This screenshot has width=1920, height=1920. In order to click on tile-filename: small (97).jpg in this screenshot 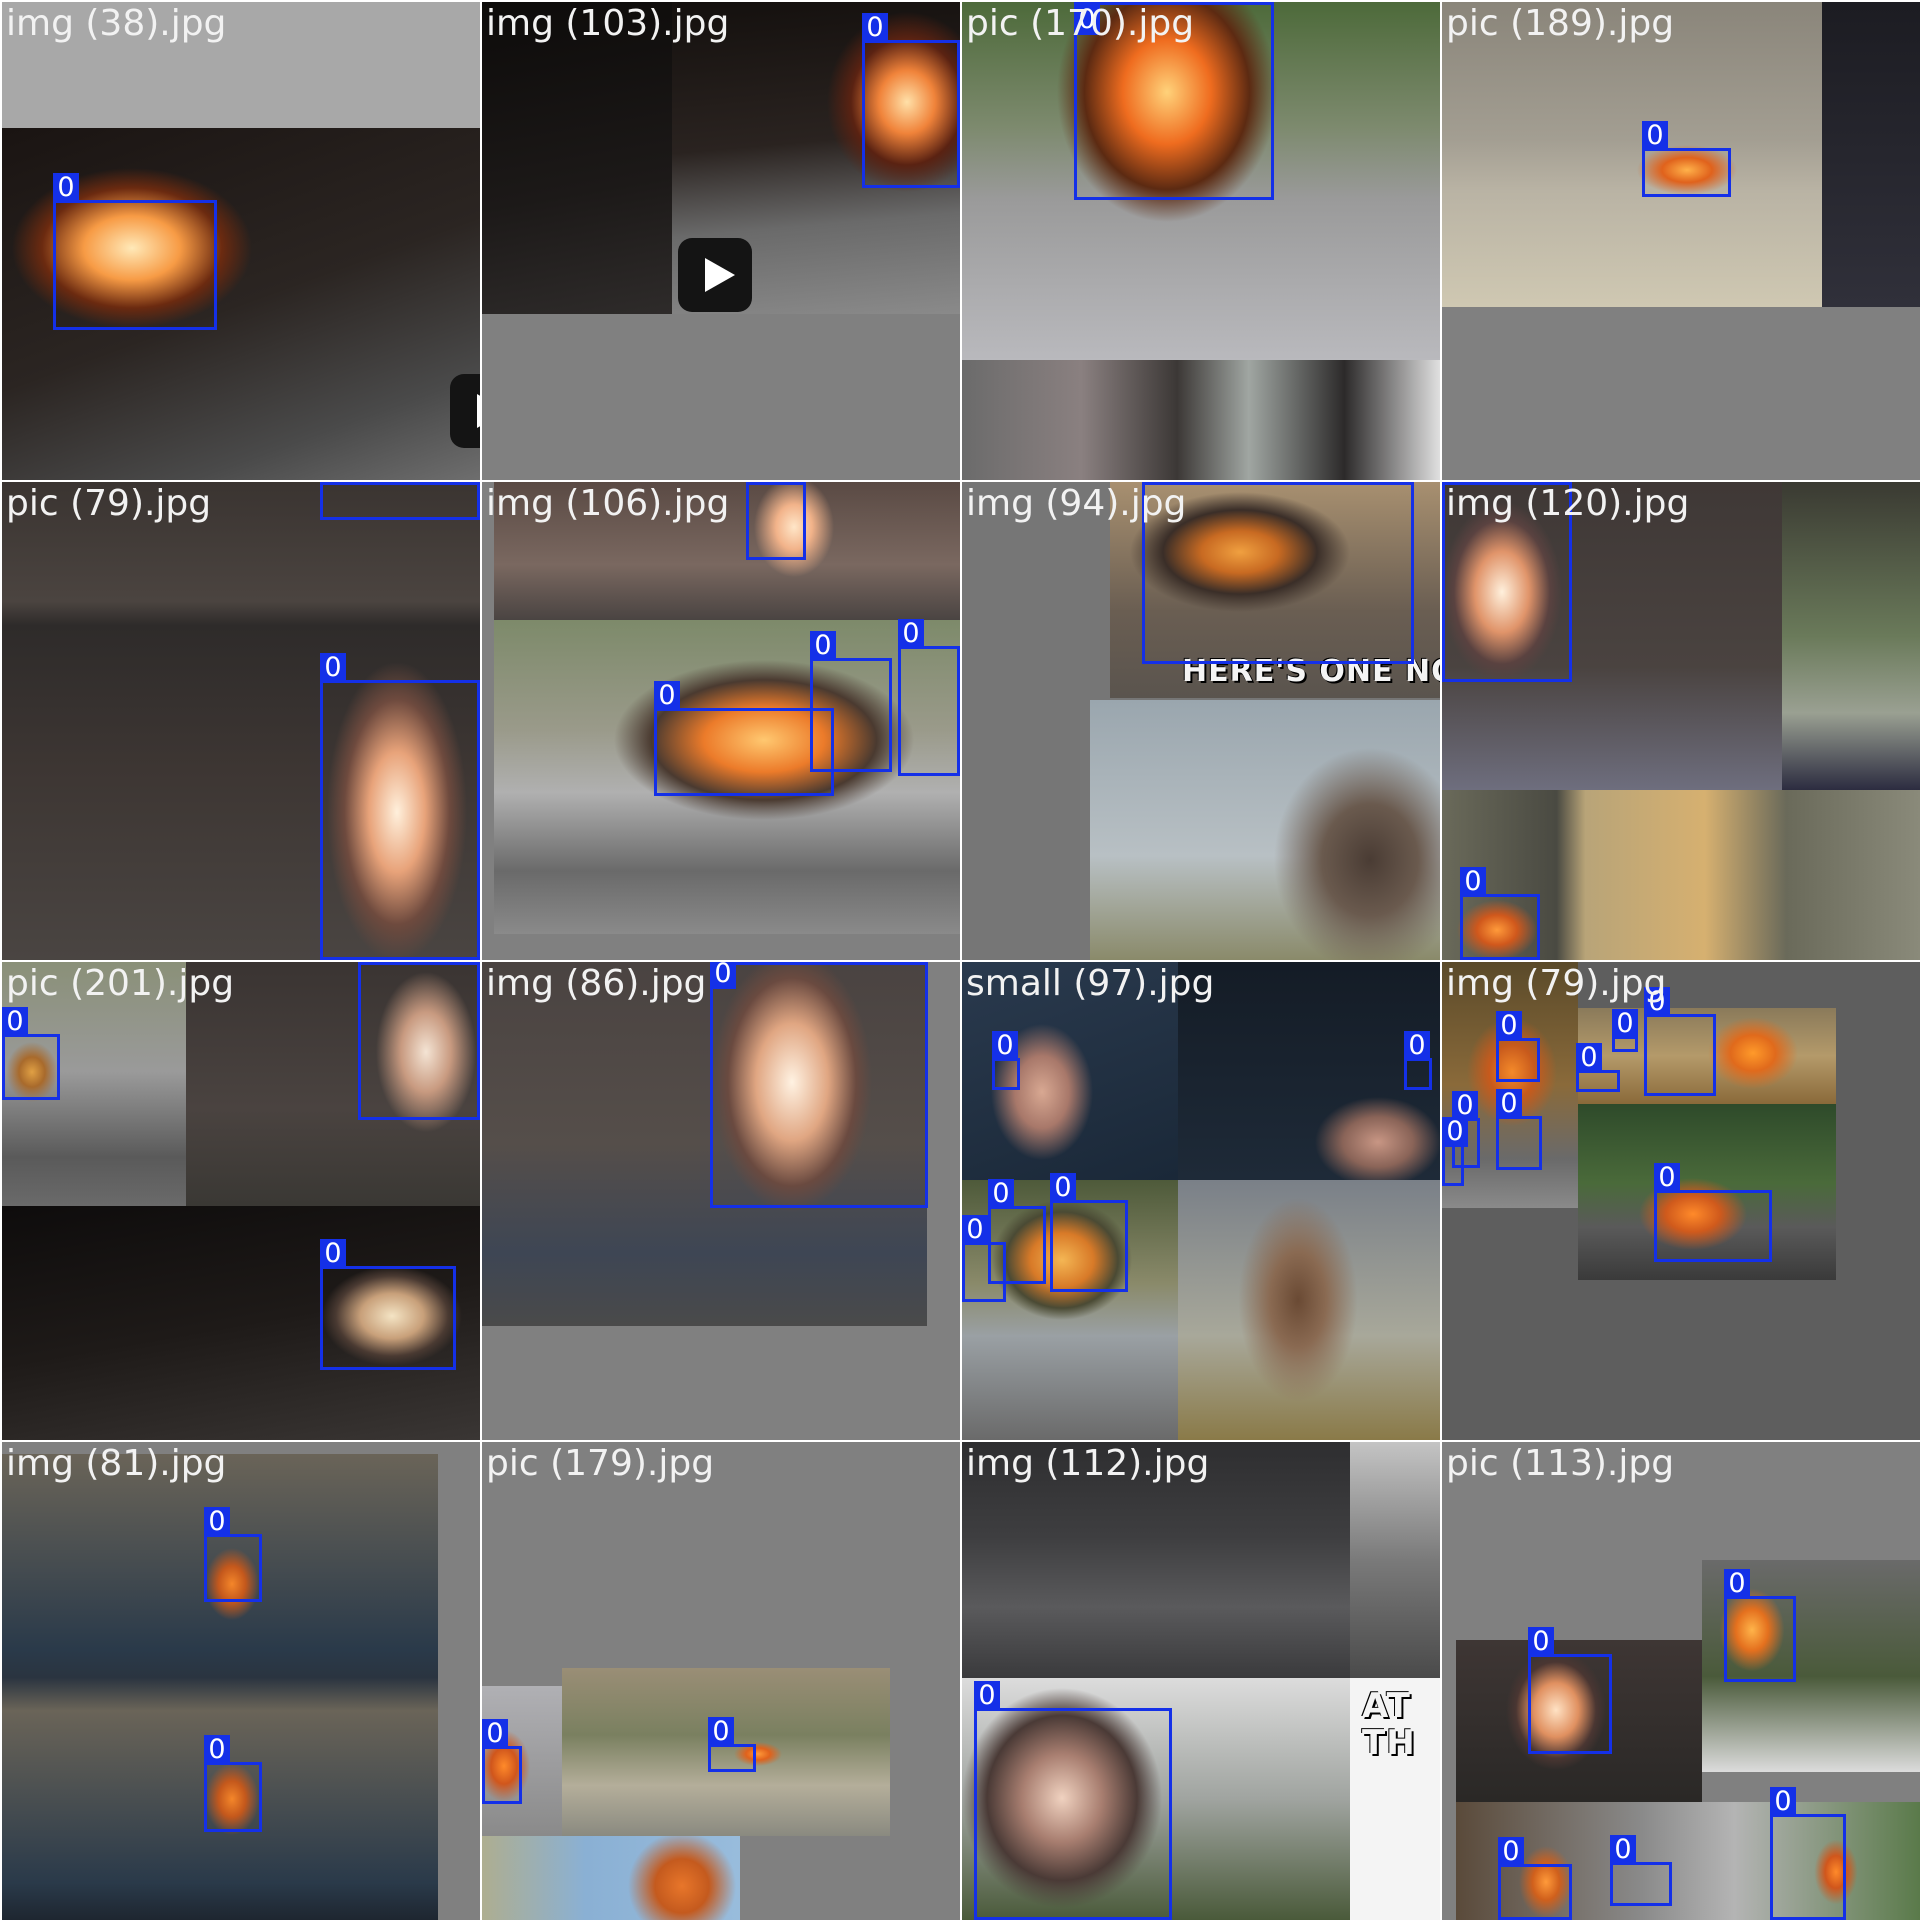, I will do `click(1090, 983)`.